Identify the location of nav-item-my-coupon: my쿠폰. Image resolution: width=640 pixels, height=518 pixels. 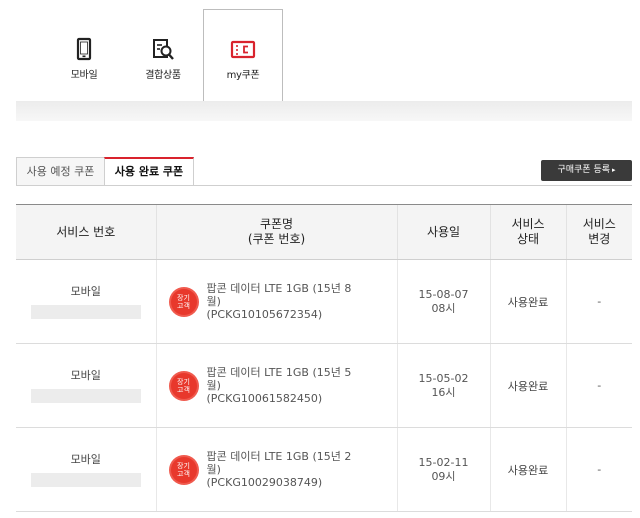
(243, 58).